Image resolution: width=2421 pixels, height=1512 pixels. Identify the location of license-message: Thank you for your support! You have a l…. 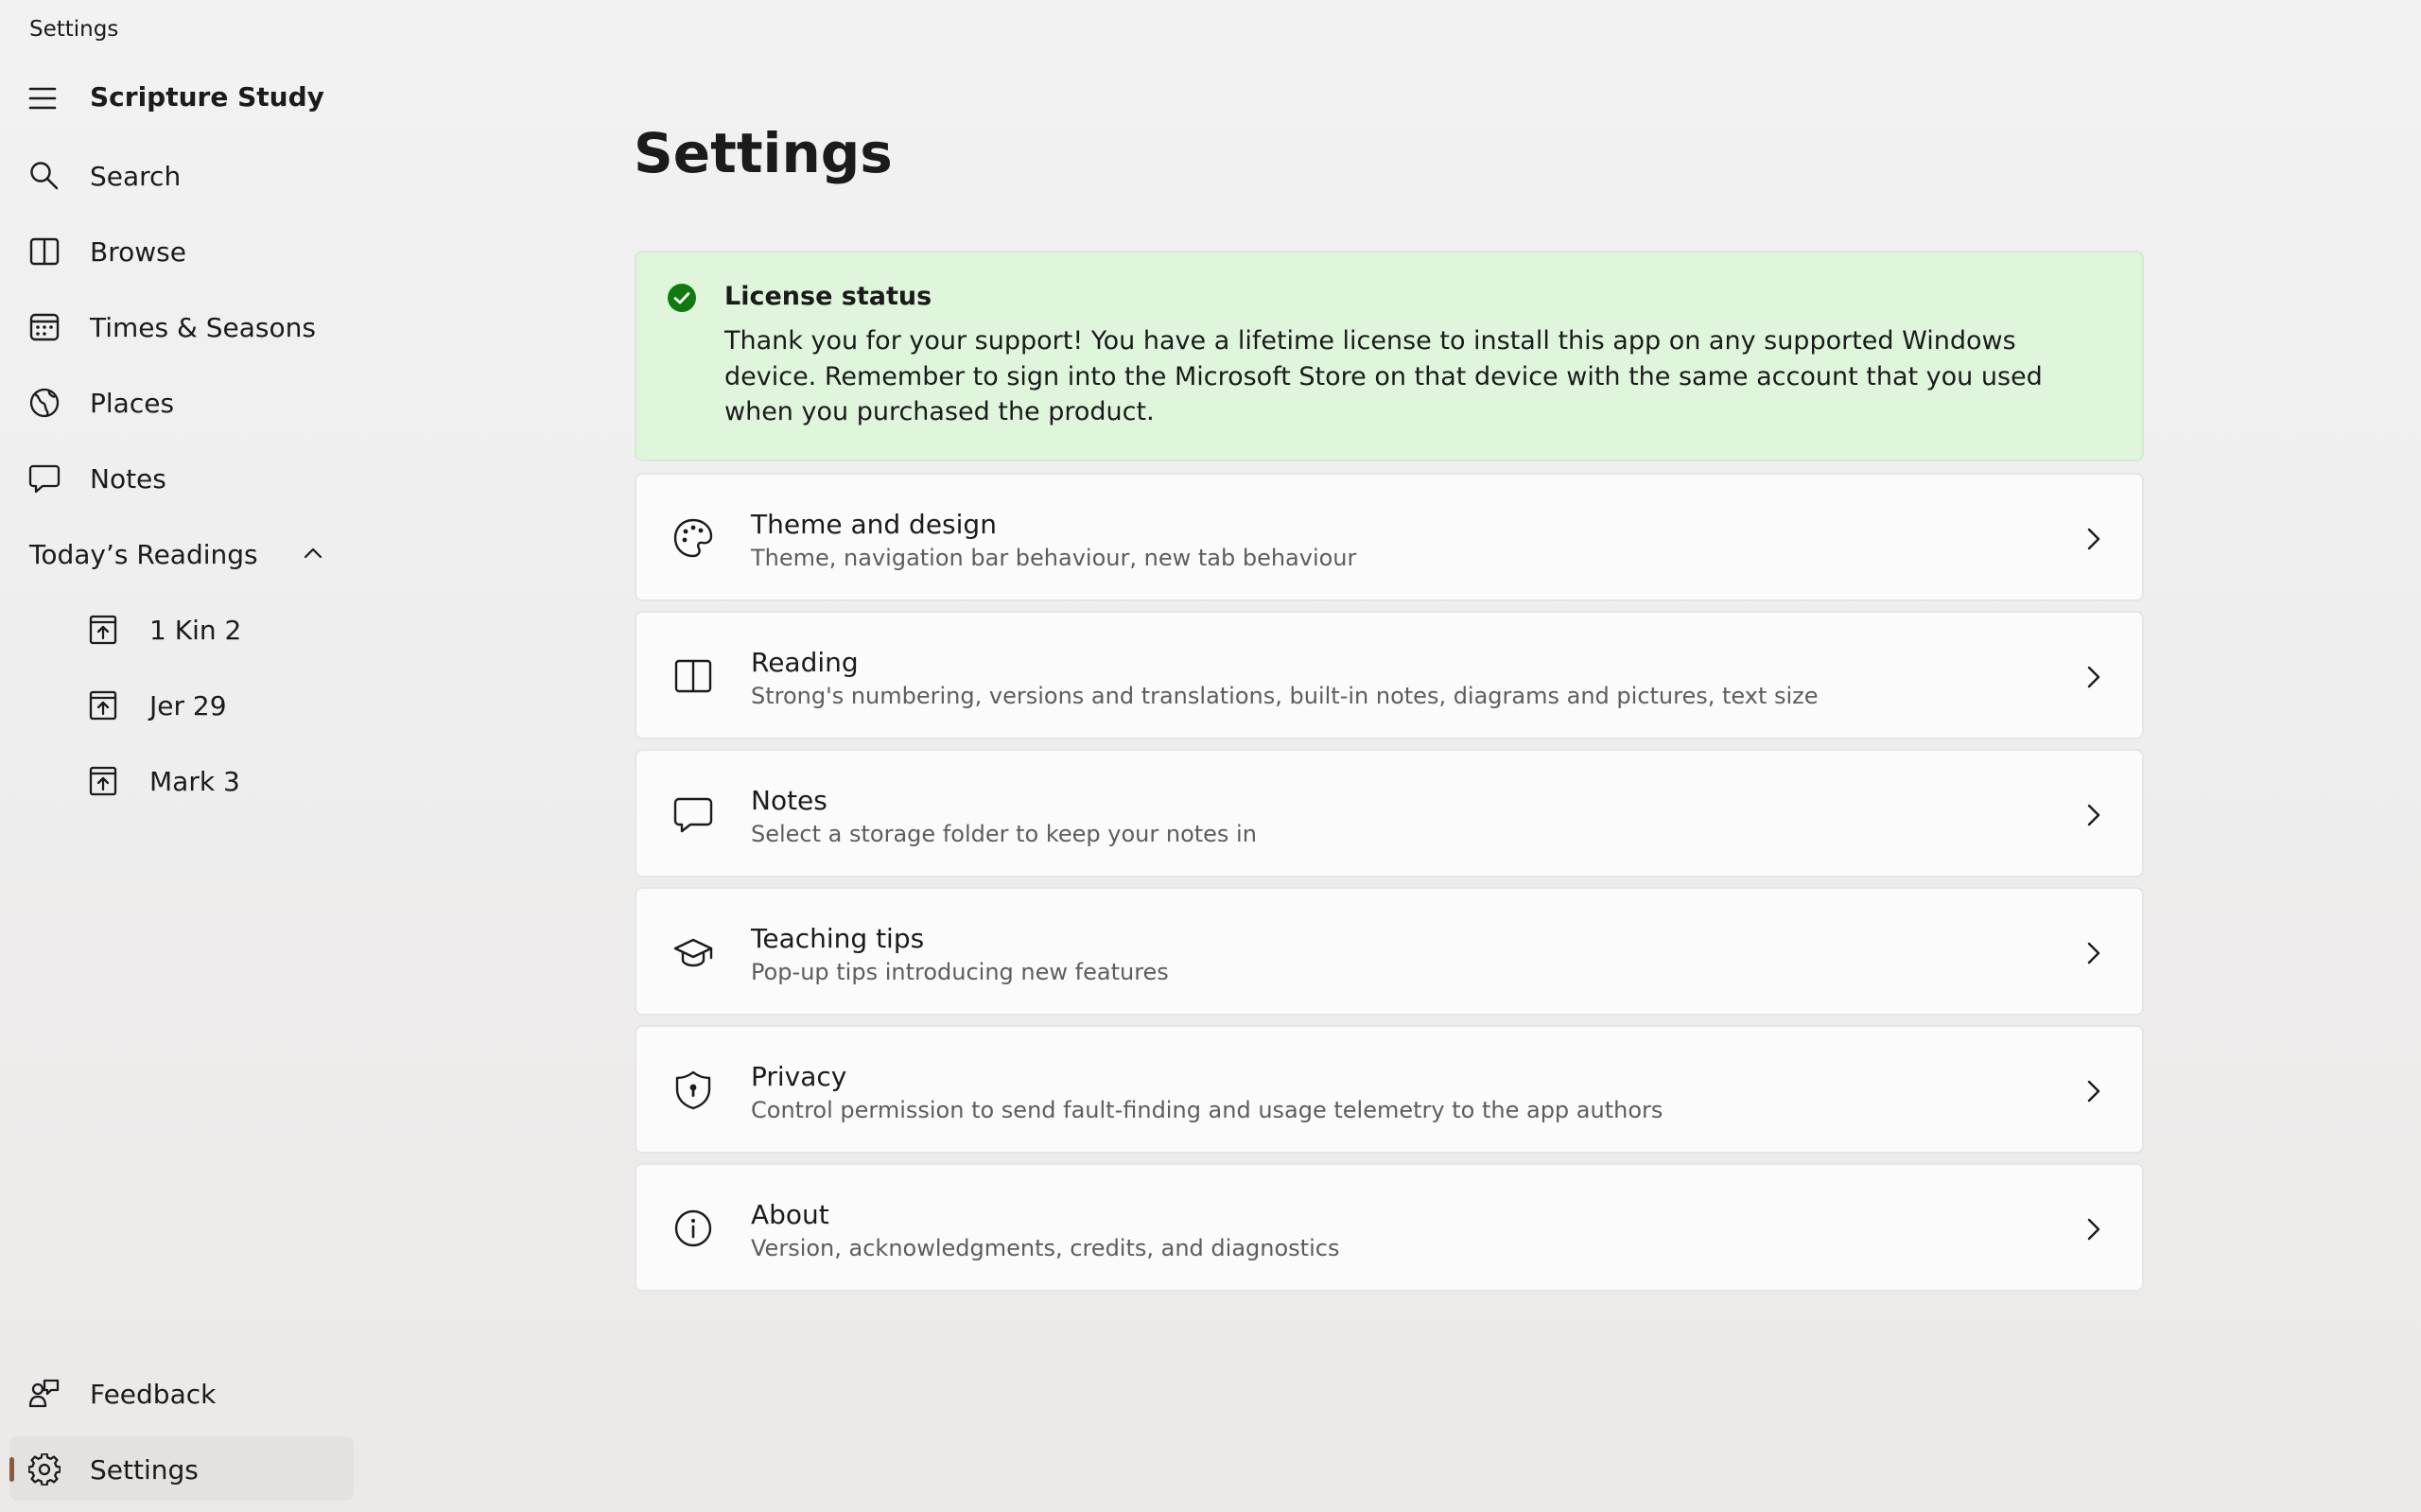
(1383, 376).